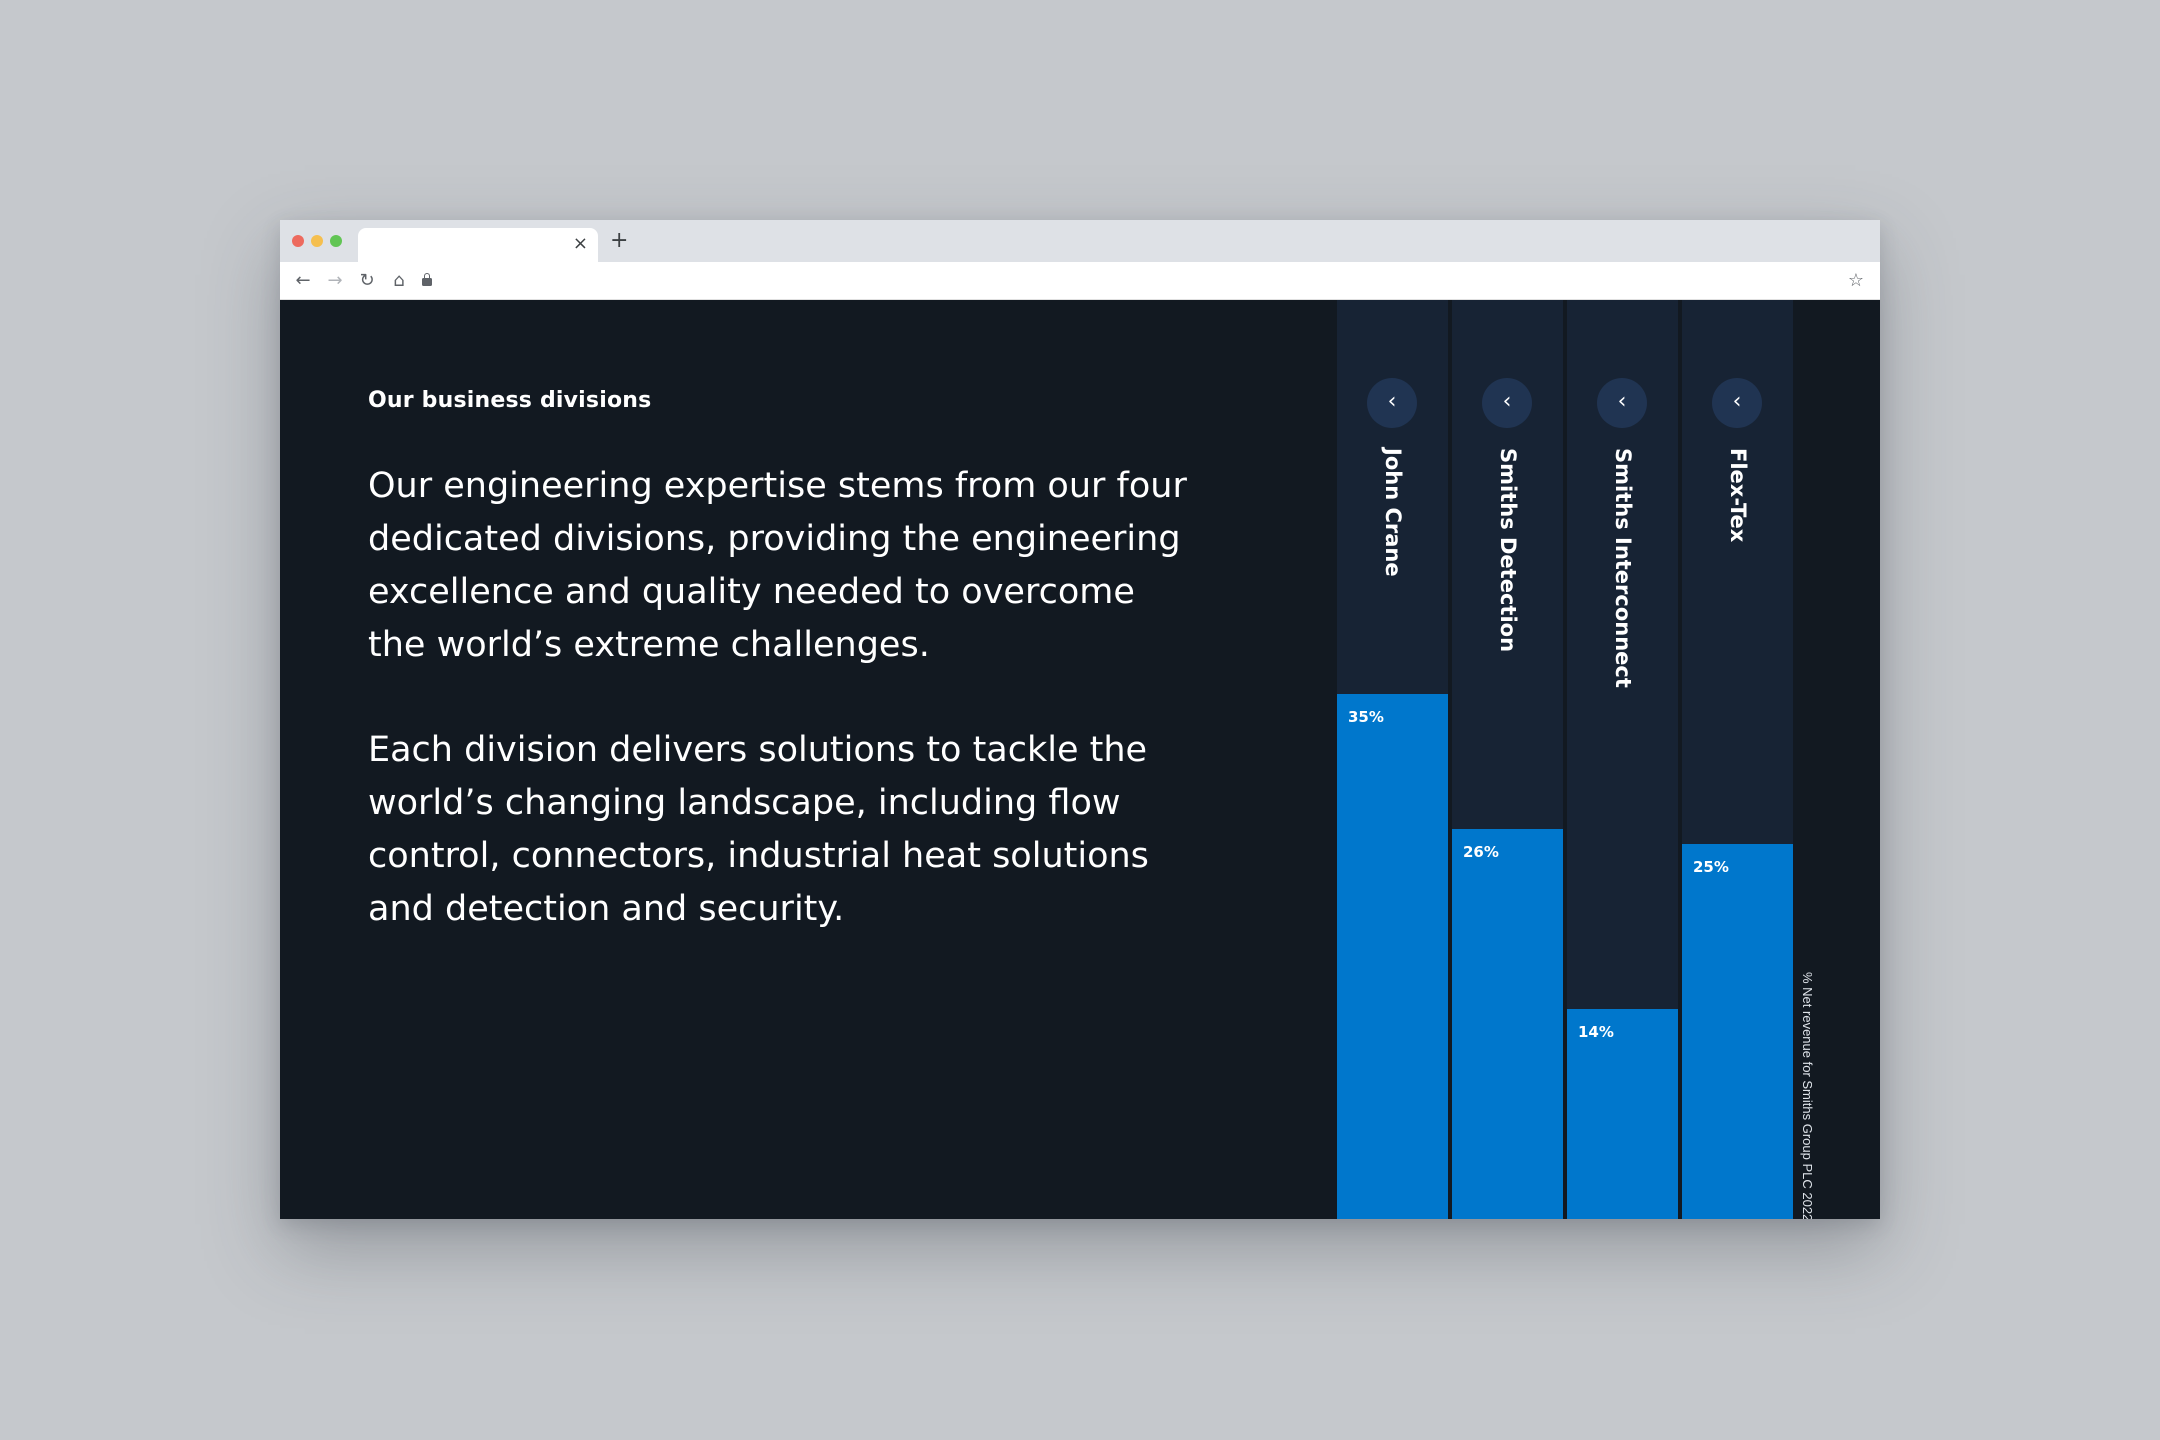 The height and width of the screenshot is (1440, 2160). Describe the element at coordinates (1622, 1114) in the screenshot. I see `revenue-bar-smiths-interconnect: 14%` at that location.